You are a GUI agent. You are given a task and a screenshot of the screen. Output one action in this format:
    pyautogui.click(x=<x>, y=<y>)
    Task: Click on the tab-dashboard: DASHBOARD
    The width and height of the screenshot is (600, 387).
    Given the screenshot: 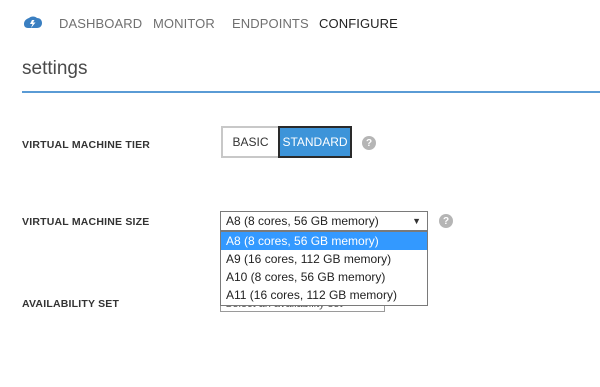 What is the action you would take?
    pyautogui.click(x=100, y=23)
    